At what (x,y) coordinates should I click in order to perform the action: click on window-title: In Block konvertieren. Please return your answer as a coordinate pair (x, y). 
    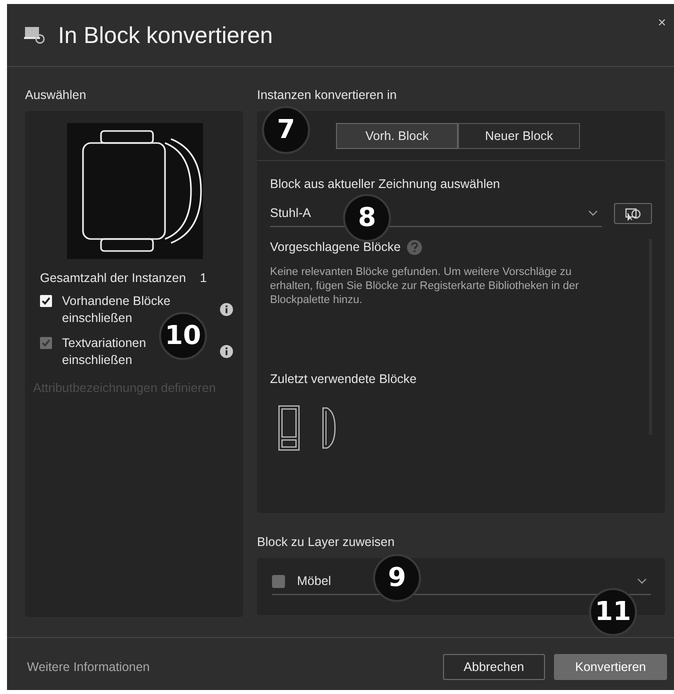
    Looking at the image, I should click on (165, 35).